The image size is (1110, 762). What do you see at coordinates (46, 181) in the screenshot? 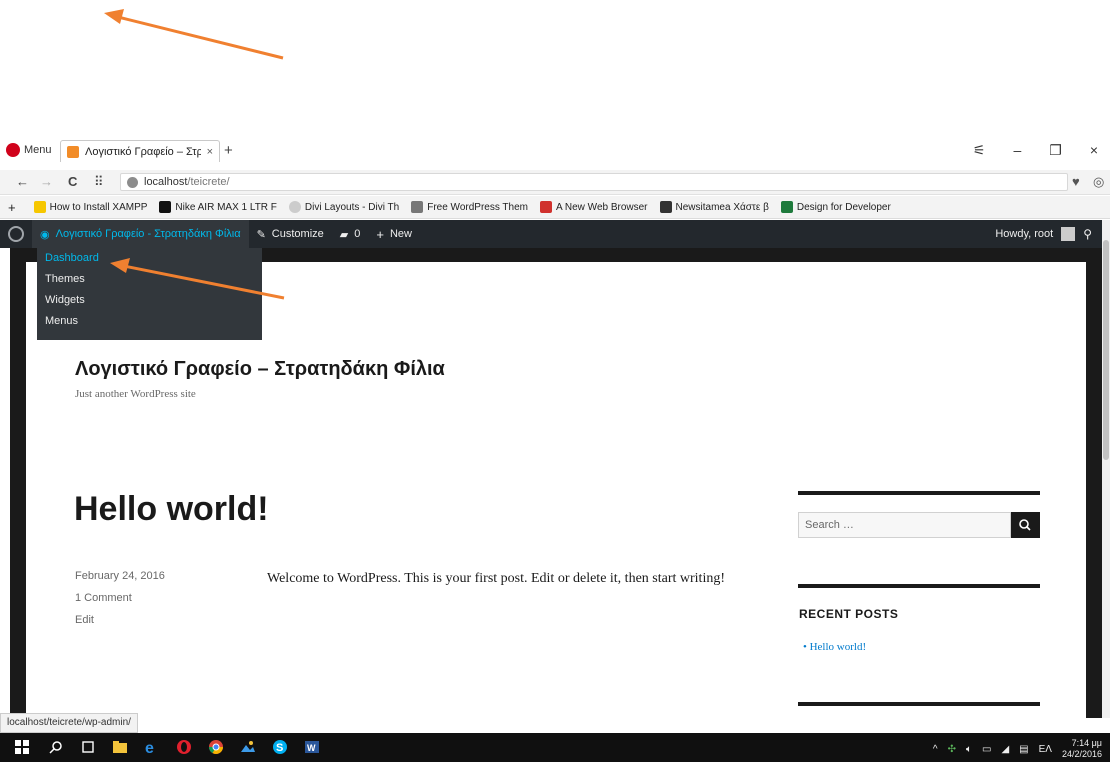
I see `forward-icon: →` at bounding box center [46, 181].